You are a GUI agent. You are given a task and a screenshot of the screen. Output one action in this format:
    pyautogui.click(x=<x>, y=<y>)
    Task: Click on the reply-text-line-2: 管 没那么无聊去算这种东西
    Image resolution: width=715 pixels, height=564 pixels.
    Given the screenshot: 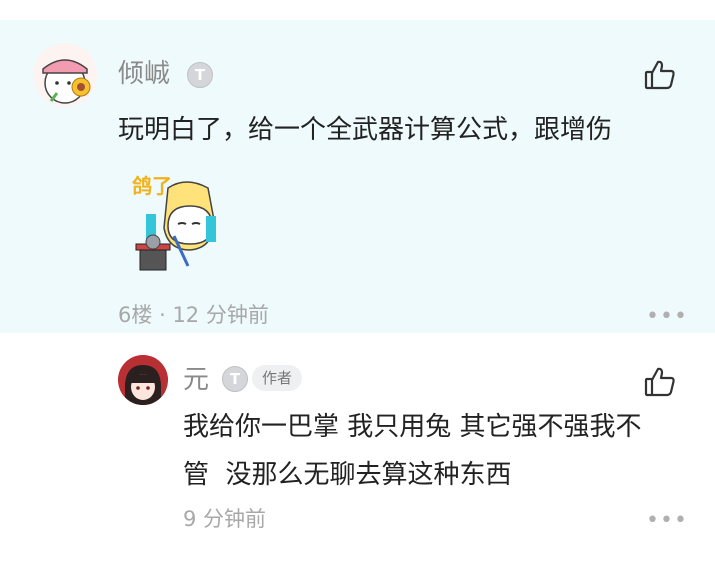 What is the action you would take?
    pyautogui.click(x=347, y=475)
    